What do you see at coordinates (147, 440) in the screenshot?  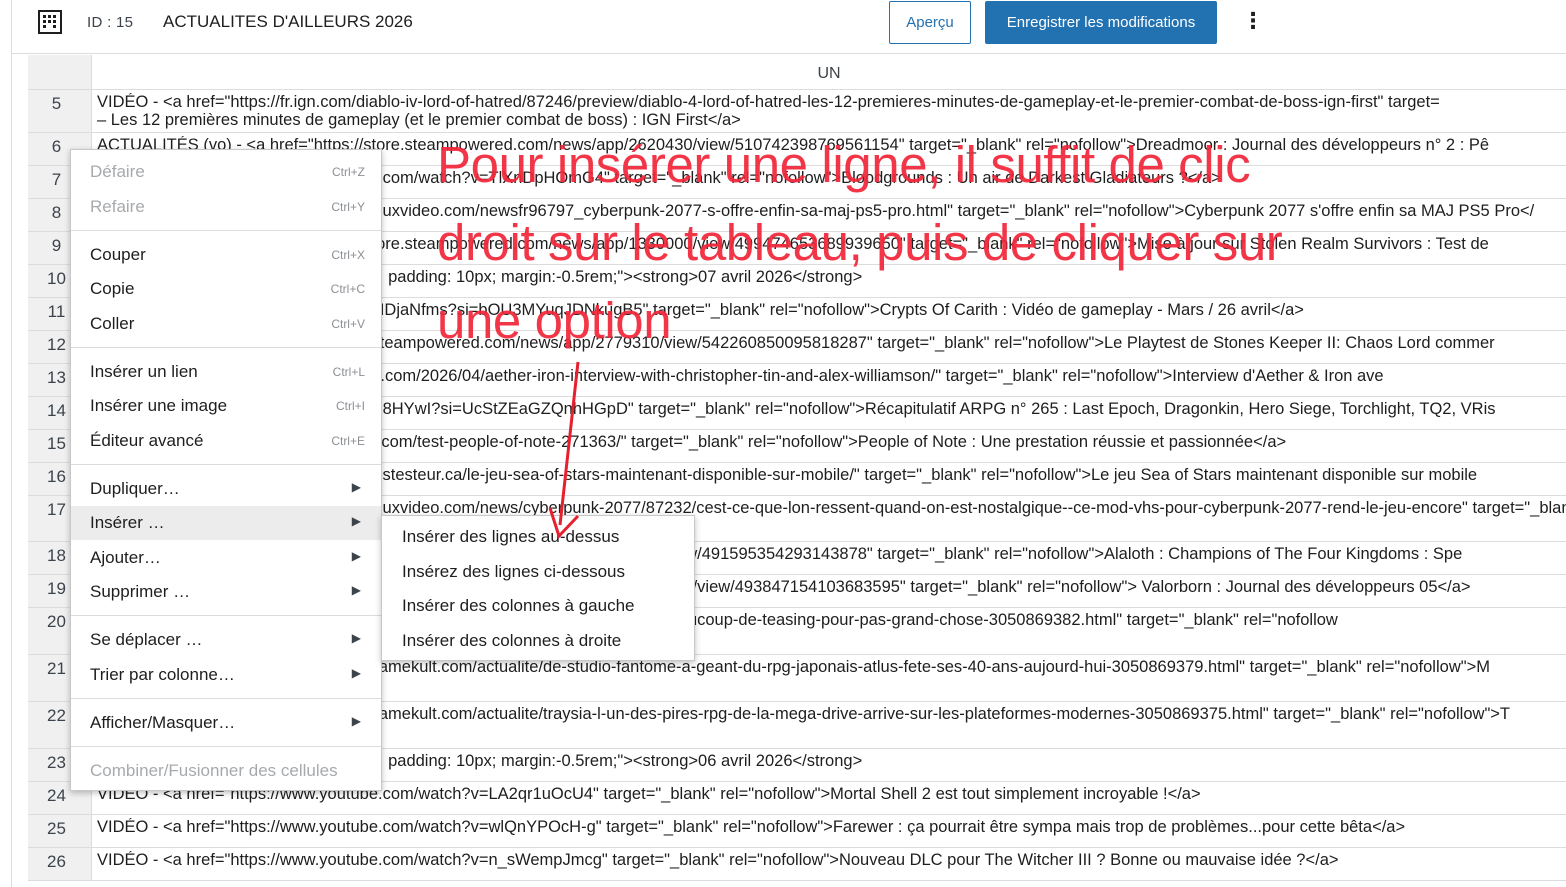 I see `menu-item-label: Éditeur avancé` at bounding box center [147, 440].